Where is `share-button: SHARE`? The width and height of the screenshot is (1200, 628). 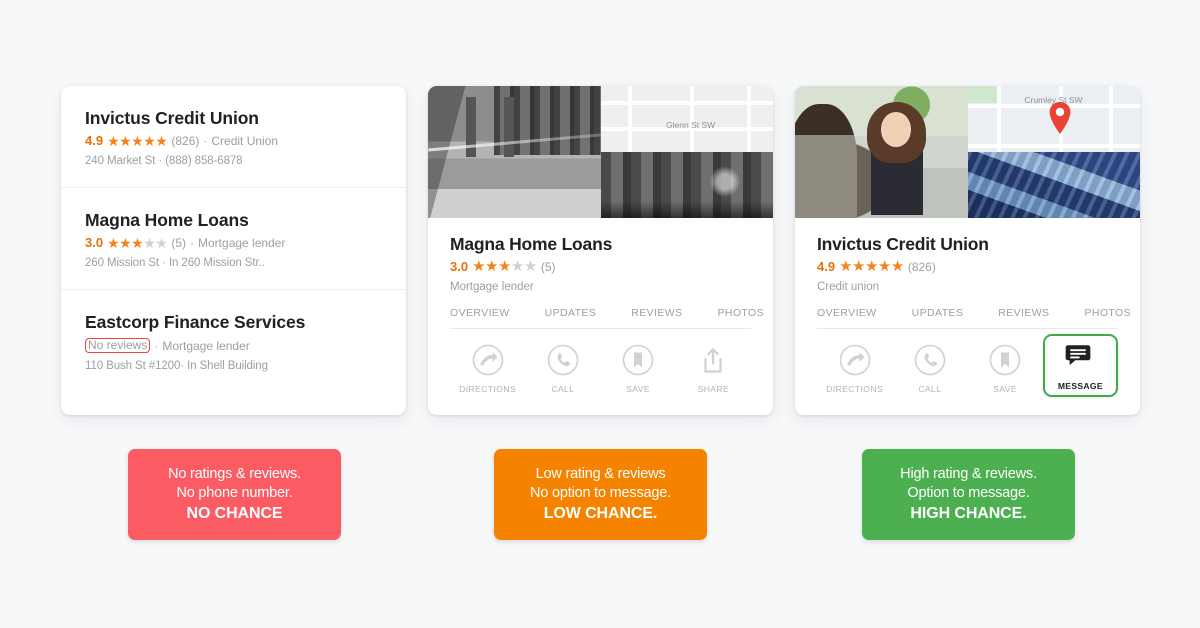 share-button: SHARE is located at coordinates (713, 368).